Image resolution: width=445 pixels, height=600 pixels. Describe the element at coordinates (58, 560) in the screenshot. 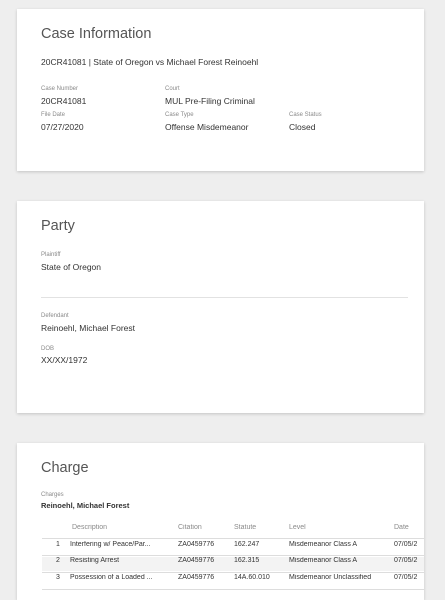

I see `row-number: 2` at that location.